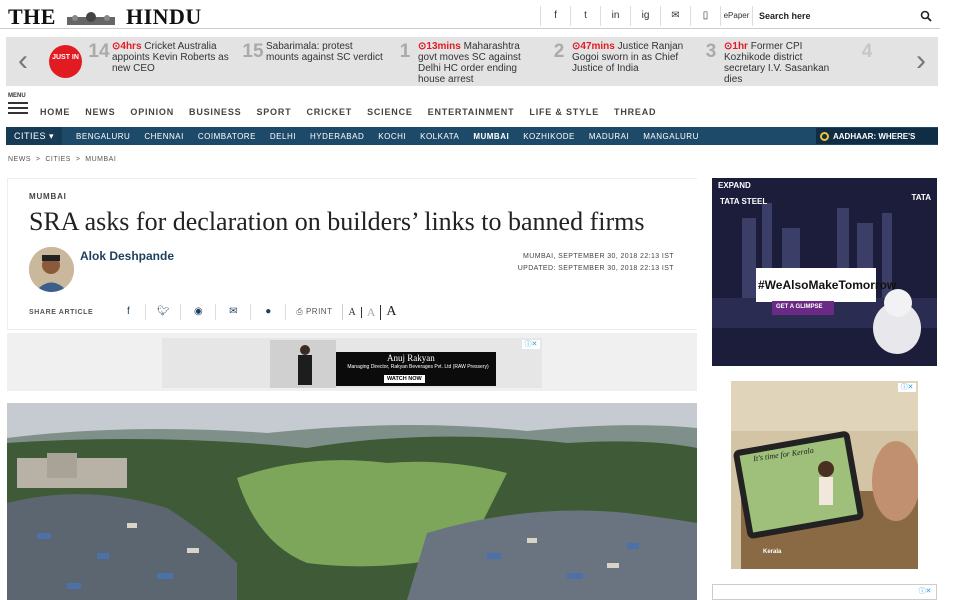 This screenshot has height=600, width=966. Describe the element at coordinates (824, 592) in the screenshot. I see `sidebar-ad-bottom: ⓘ✕` at that location.